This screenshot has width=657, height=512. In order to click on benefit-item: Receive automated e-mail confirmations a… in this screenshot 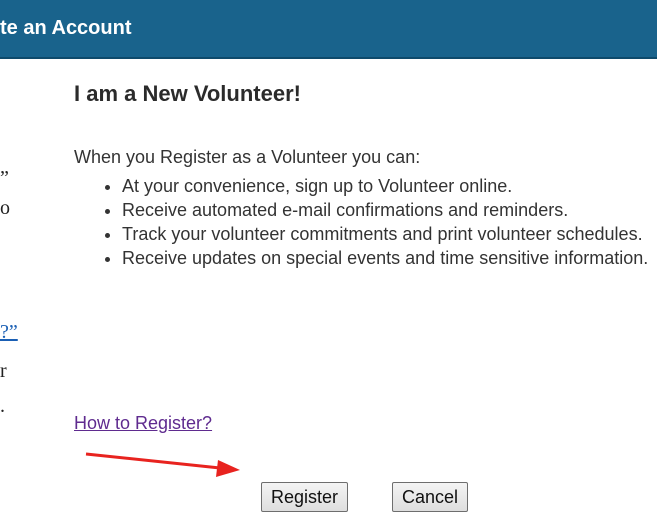, I will do `click(389, 210)`.